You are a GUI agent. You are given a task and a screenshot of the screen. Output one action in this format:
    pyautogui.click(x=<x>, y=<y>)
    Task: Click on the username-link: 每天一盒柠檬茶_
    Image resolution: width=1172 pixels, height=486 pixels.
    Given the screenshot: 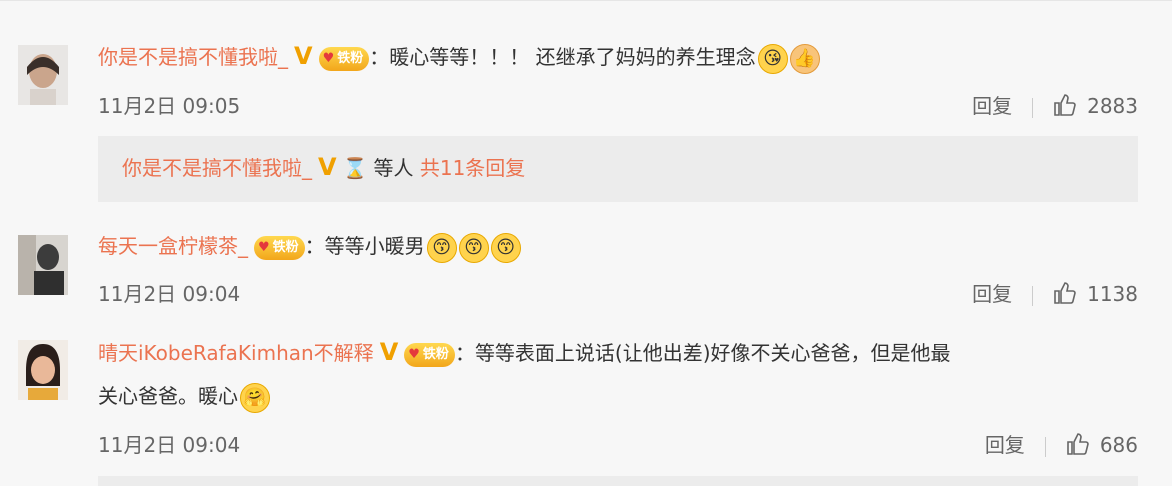 What is the action you would take?
    pyautogui.click(x=173, y=246)
    